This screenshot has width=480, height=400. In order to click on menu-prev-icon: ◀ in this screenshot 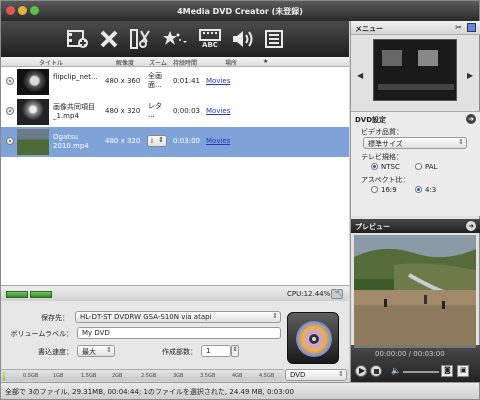, I will do `click(360, 75)`.